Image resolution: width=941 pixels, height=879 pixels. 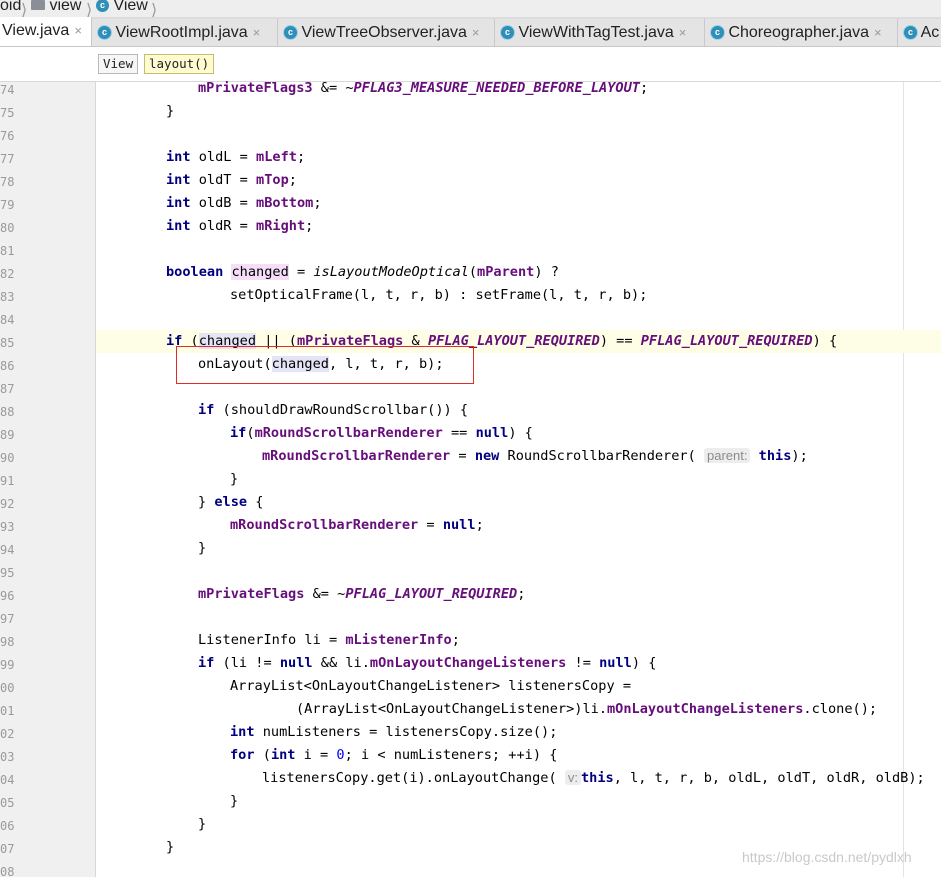 I want to click on code-line-96: mPrivateFlags &= ~PFLAG_LAYOUT_REQUIRED;, so click(x=362, y=594).